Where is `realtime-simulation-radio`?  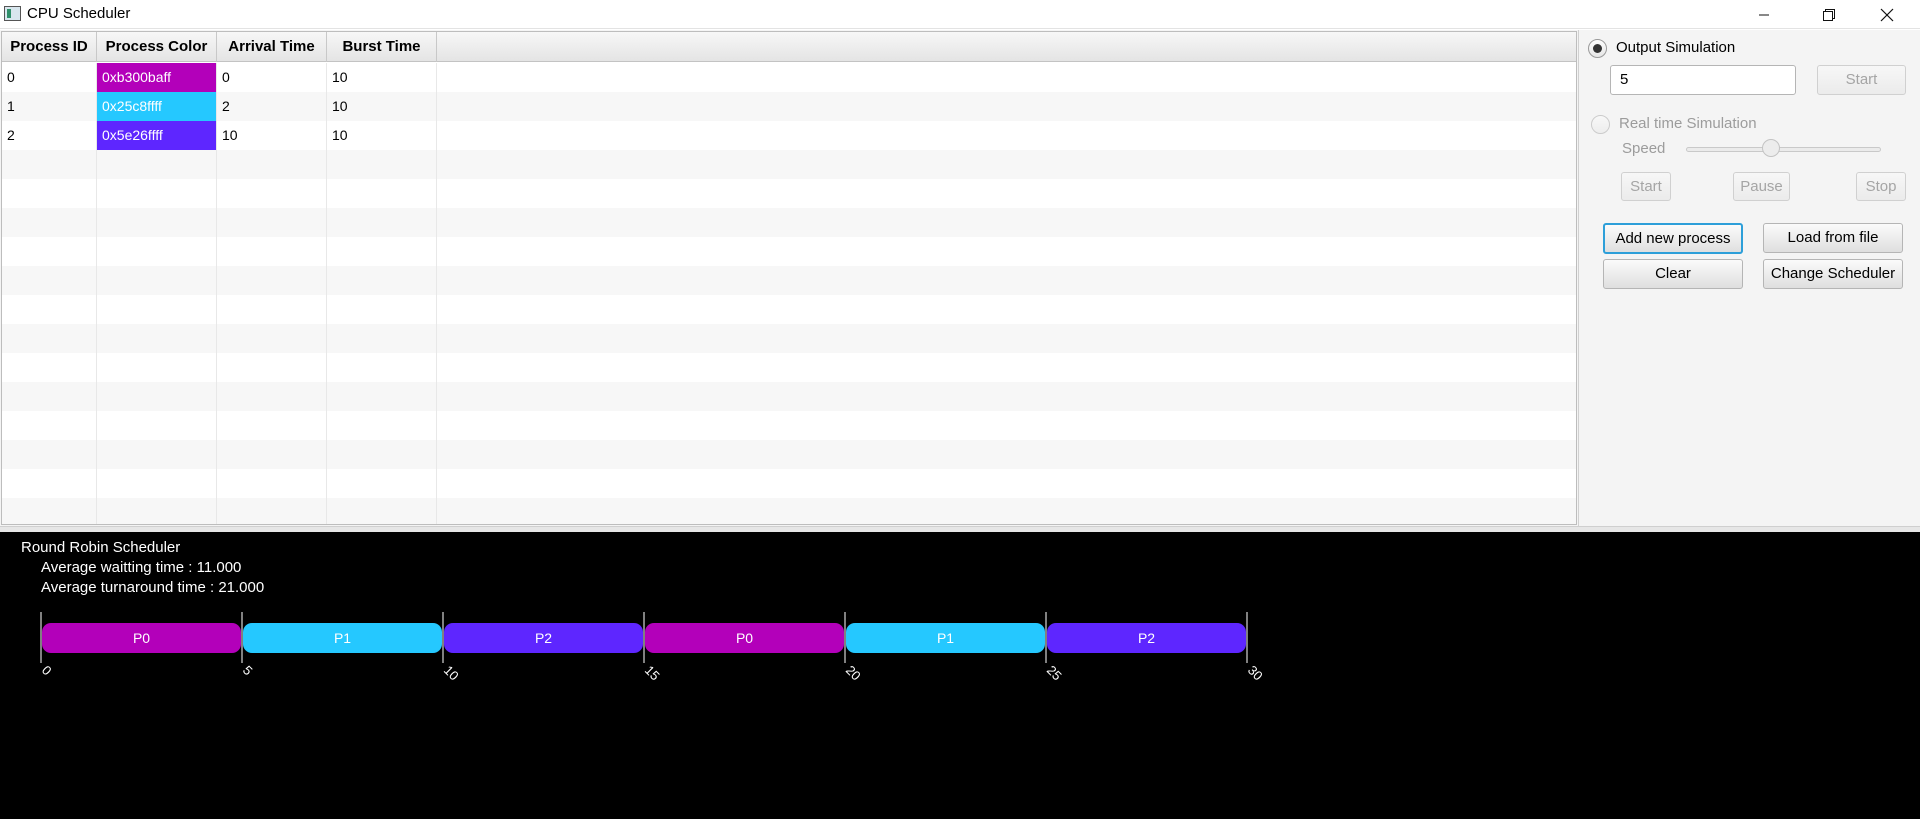 realtime-simulation-radio is located at coordinates (1600, 124).